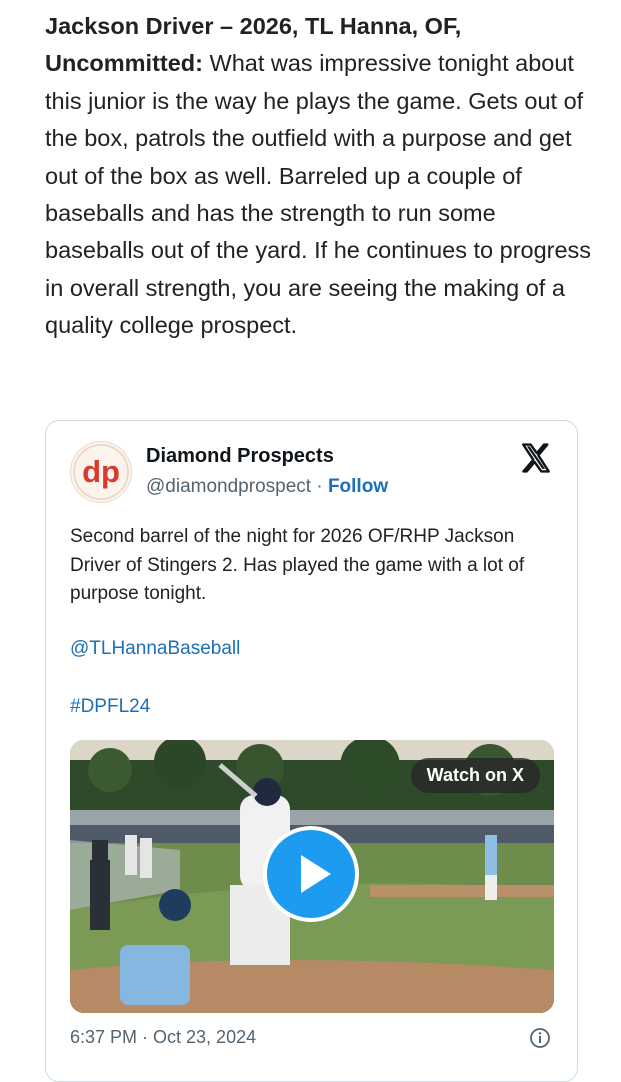 The image size is (621, 1082). I want to click on author-name: Diamond Prospects, so click(240, 456).